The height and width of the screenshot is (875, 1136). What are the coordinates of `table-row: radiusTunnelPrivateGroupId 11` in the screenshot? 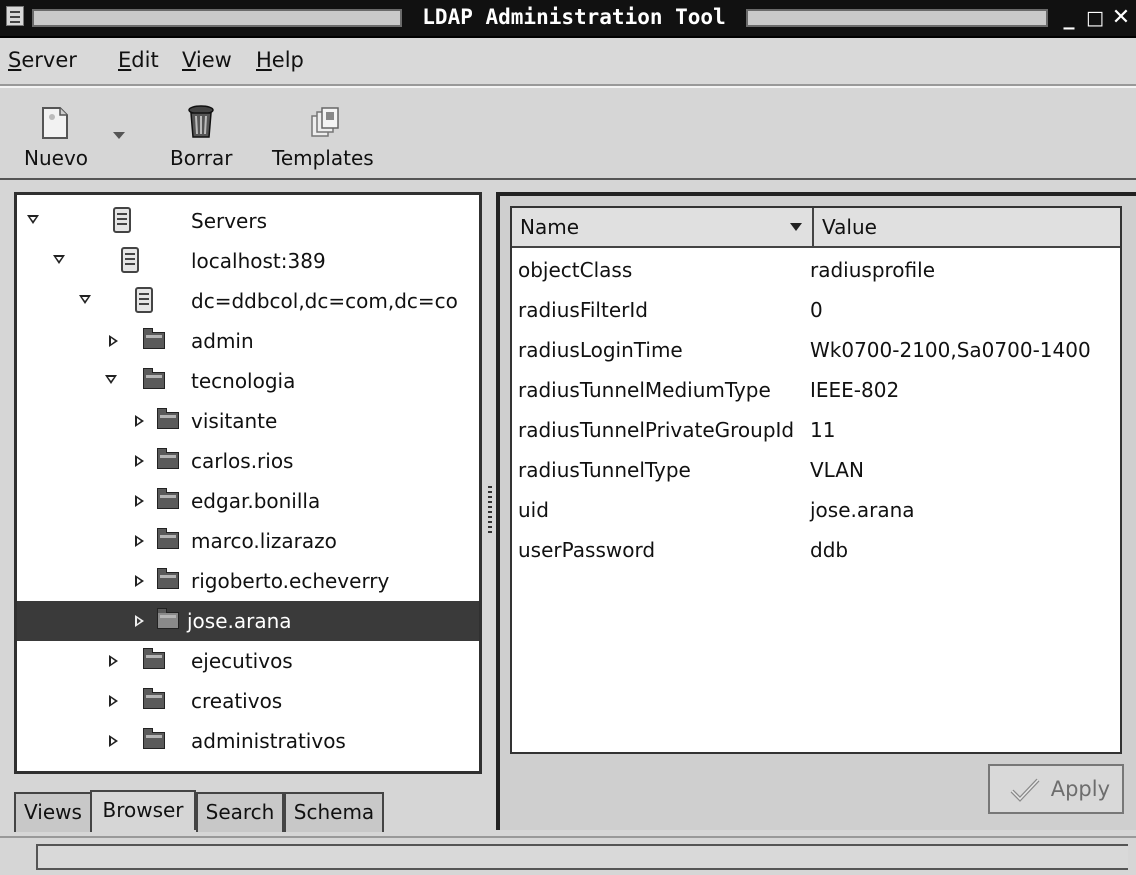 It's located at (816, 430).